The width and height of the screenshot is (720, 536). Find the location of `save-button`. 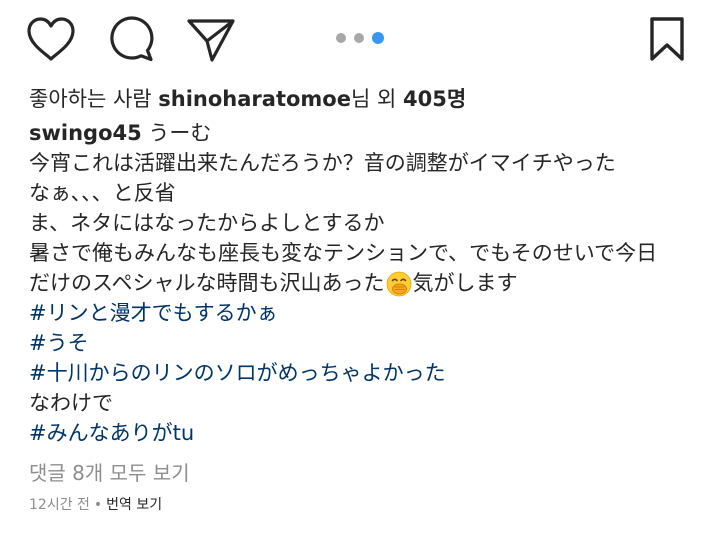

save-button is located at coordinates (667, 39).